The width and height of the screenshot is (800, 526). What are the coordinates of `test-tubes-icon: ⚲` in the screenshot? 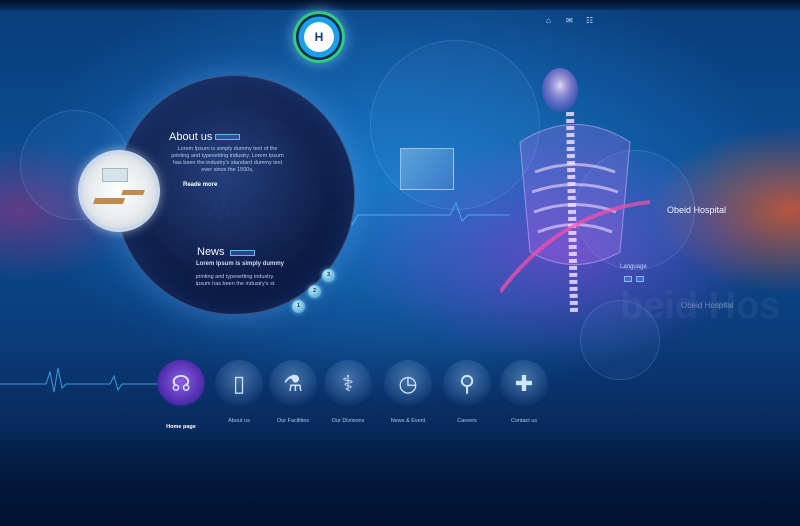 It's located at (467, 384).